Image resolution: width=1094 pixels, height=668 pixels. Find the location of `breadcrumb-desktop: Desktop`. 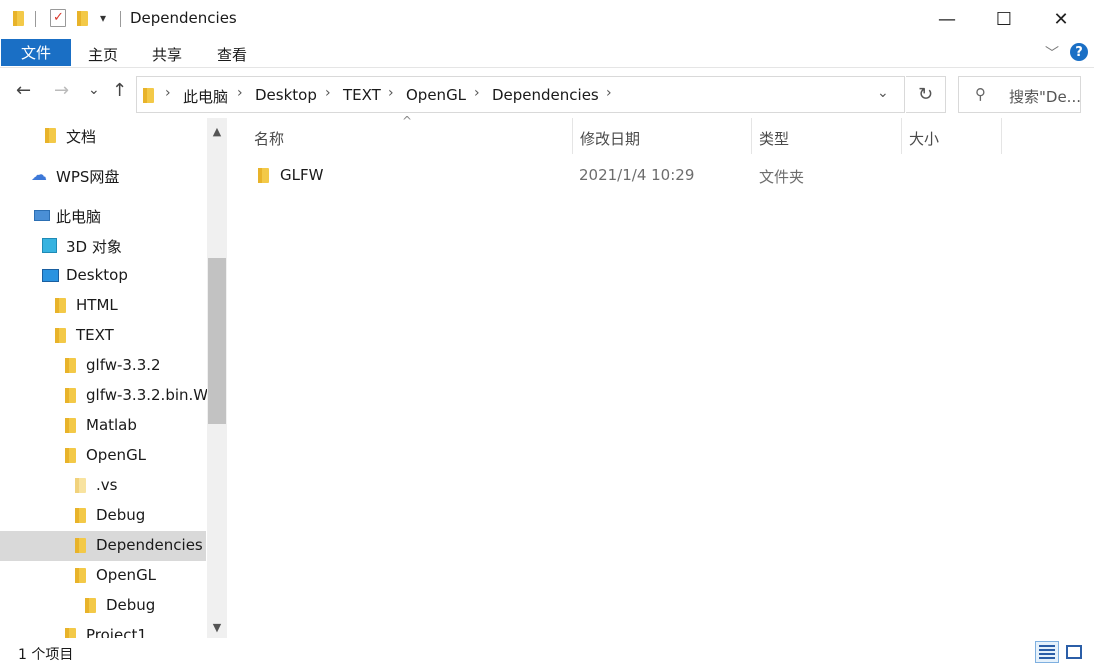

breadcrumb-desktop: Desktop is located at coordinates (286, 95).